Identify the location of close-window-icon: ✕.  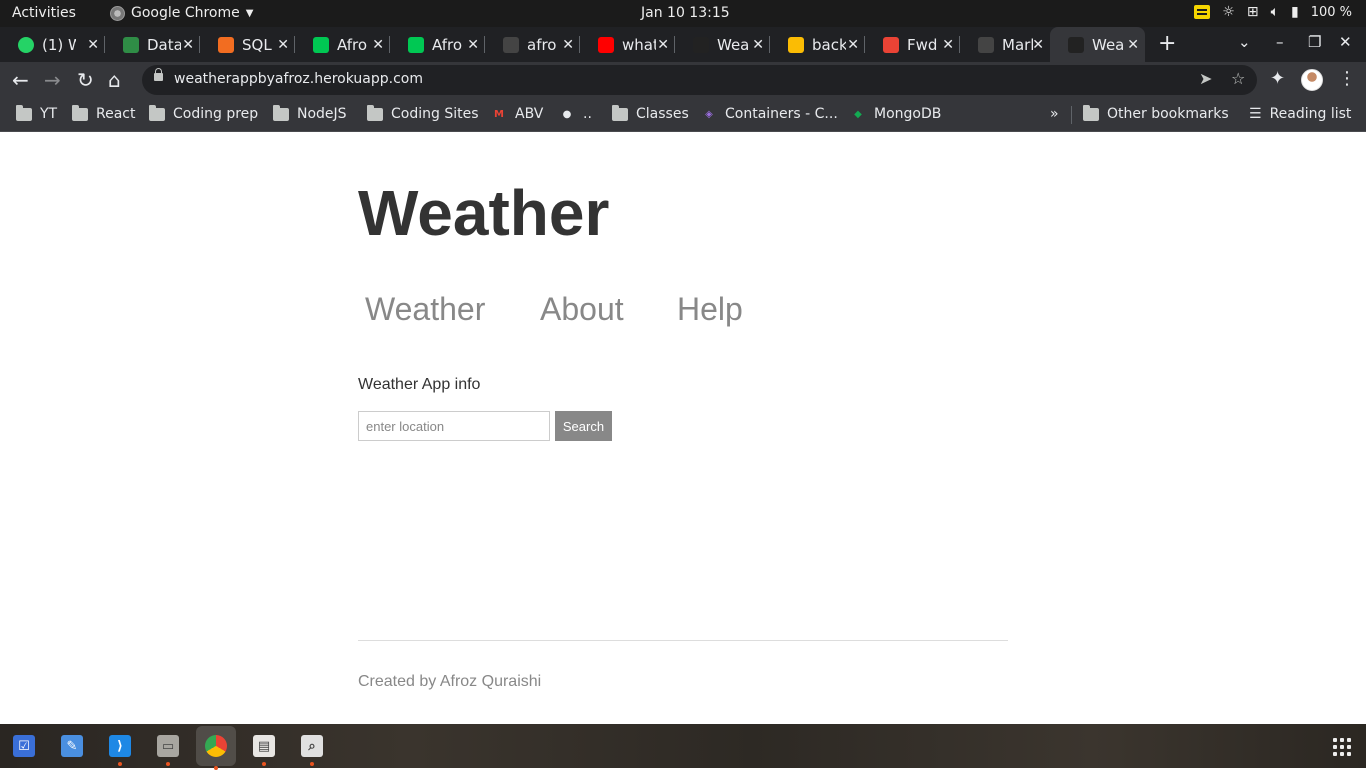
(1345, 42).